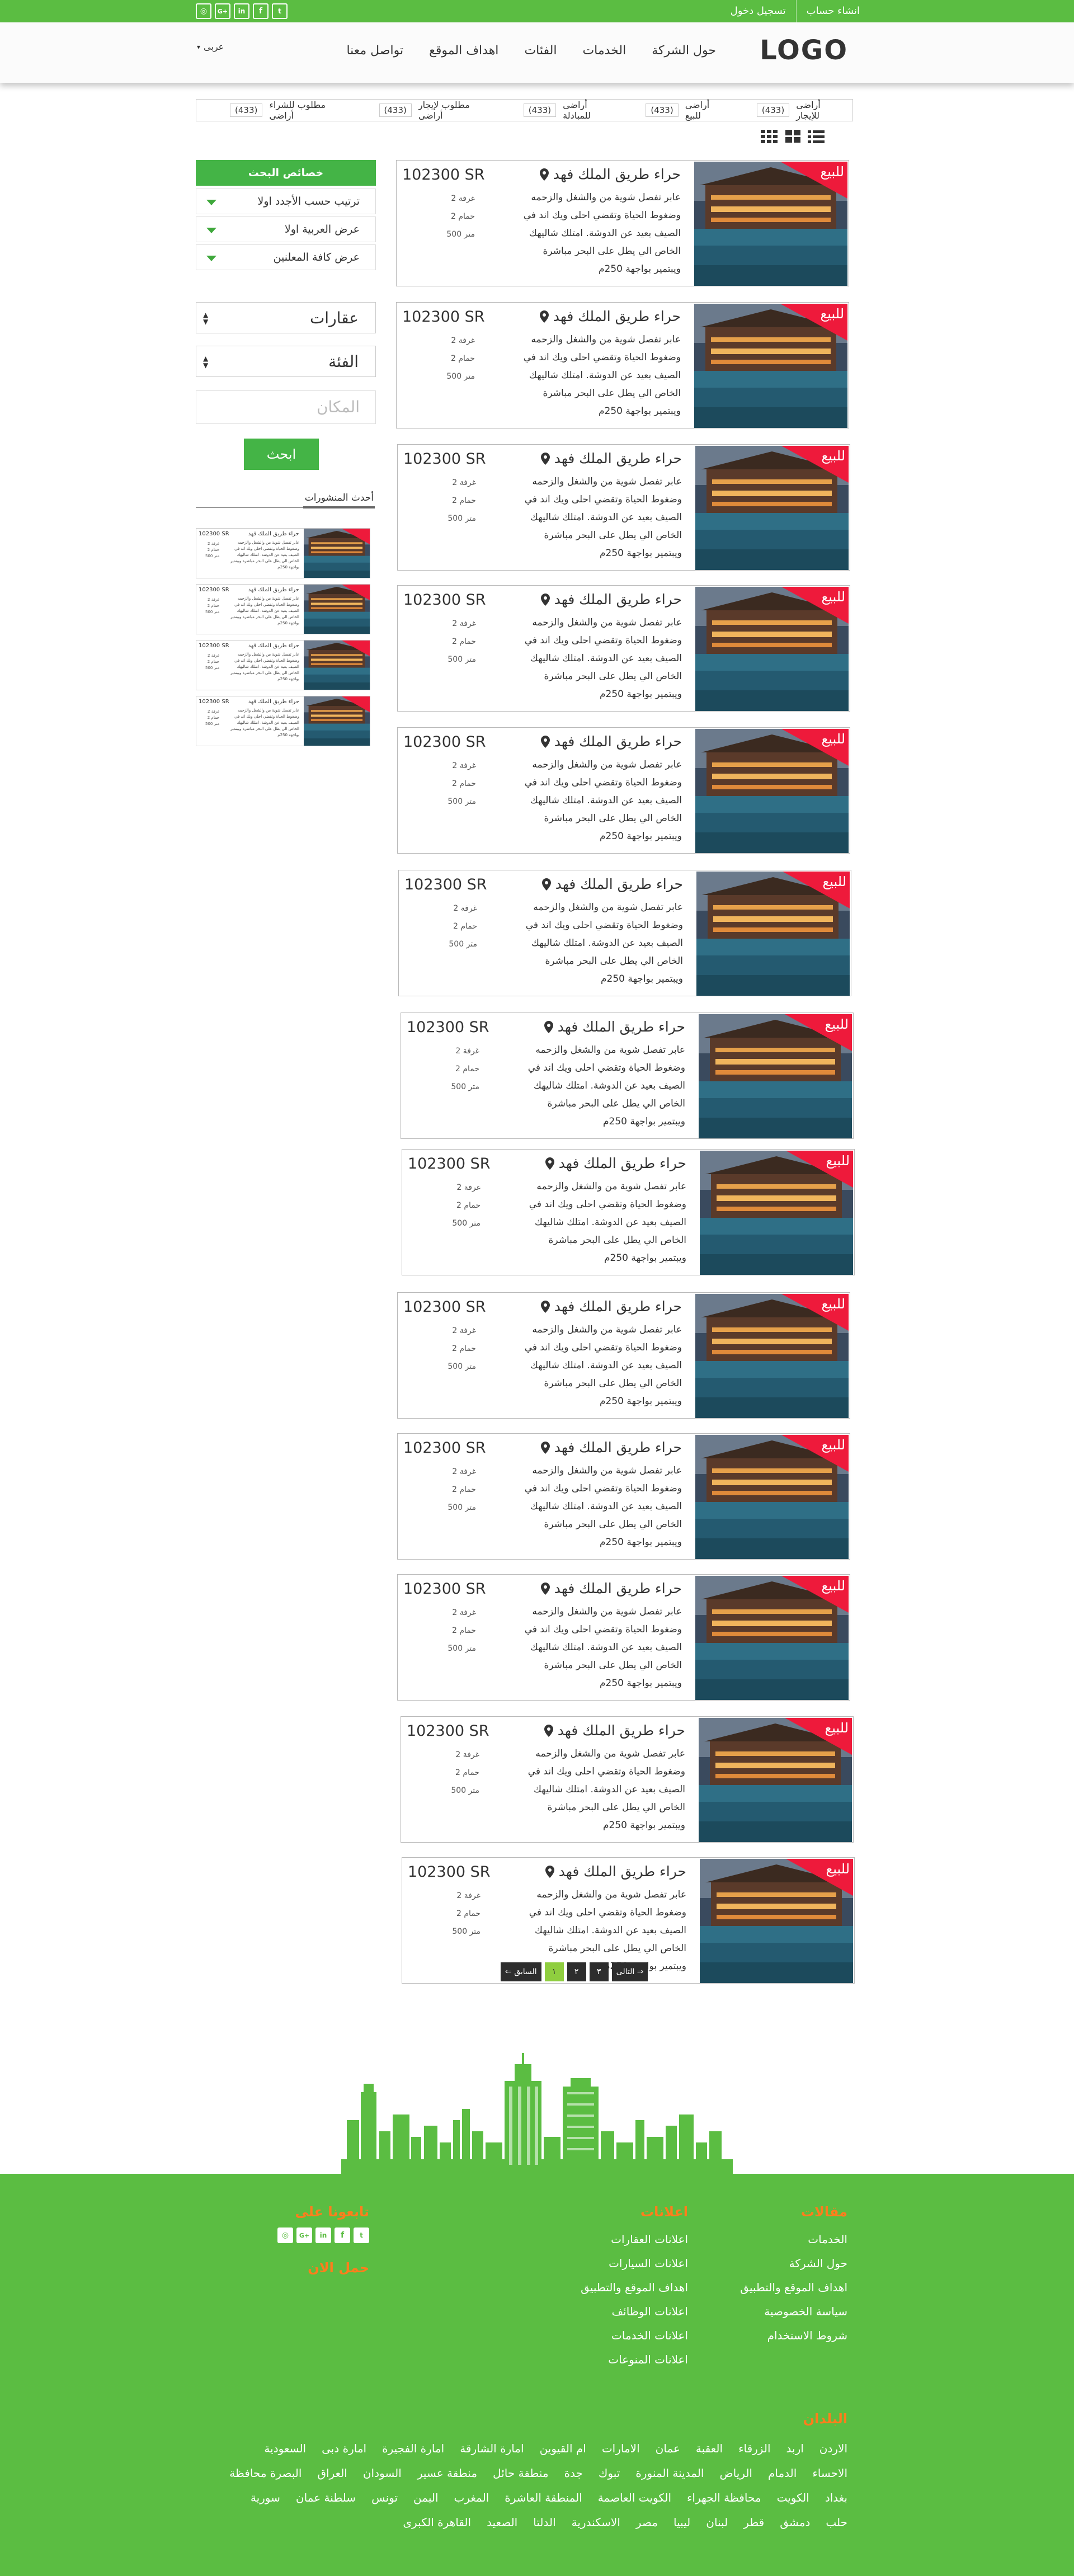 The height and width of the screenshot is (2576, 1074). Describe the element at coordinates (795, 2448) in the screenshot. I see `country-link: اربد` at that location.